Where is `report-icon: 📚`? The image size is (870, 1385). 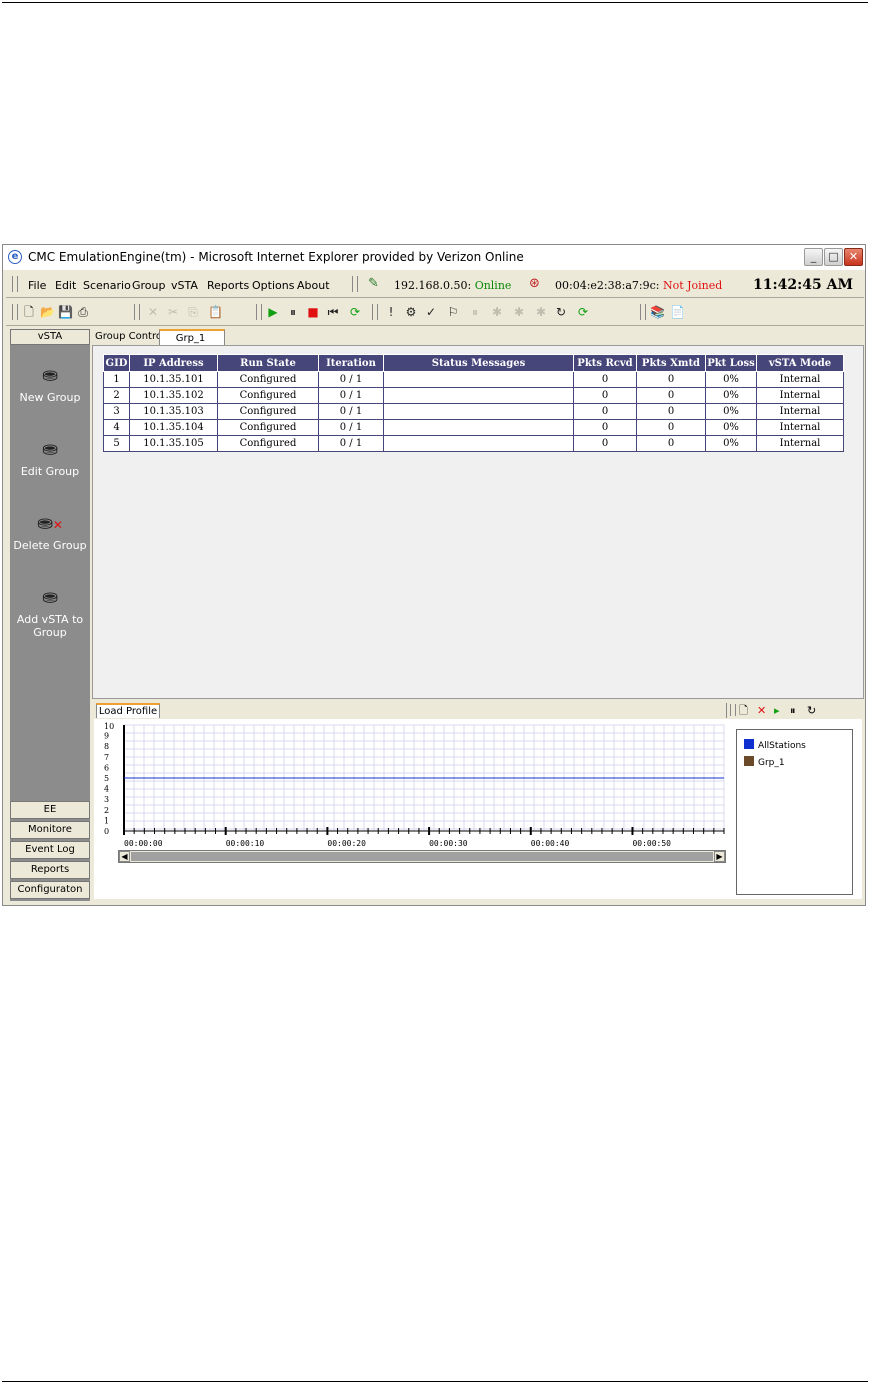
report-icon: 📚 is located at coordinates (657, 312).